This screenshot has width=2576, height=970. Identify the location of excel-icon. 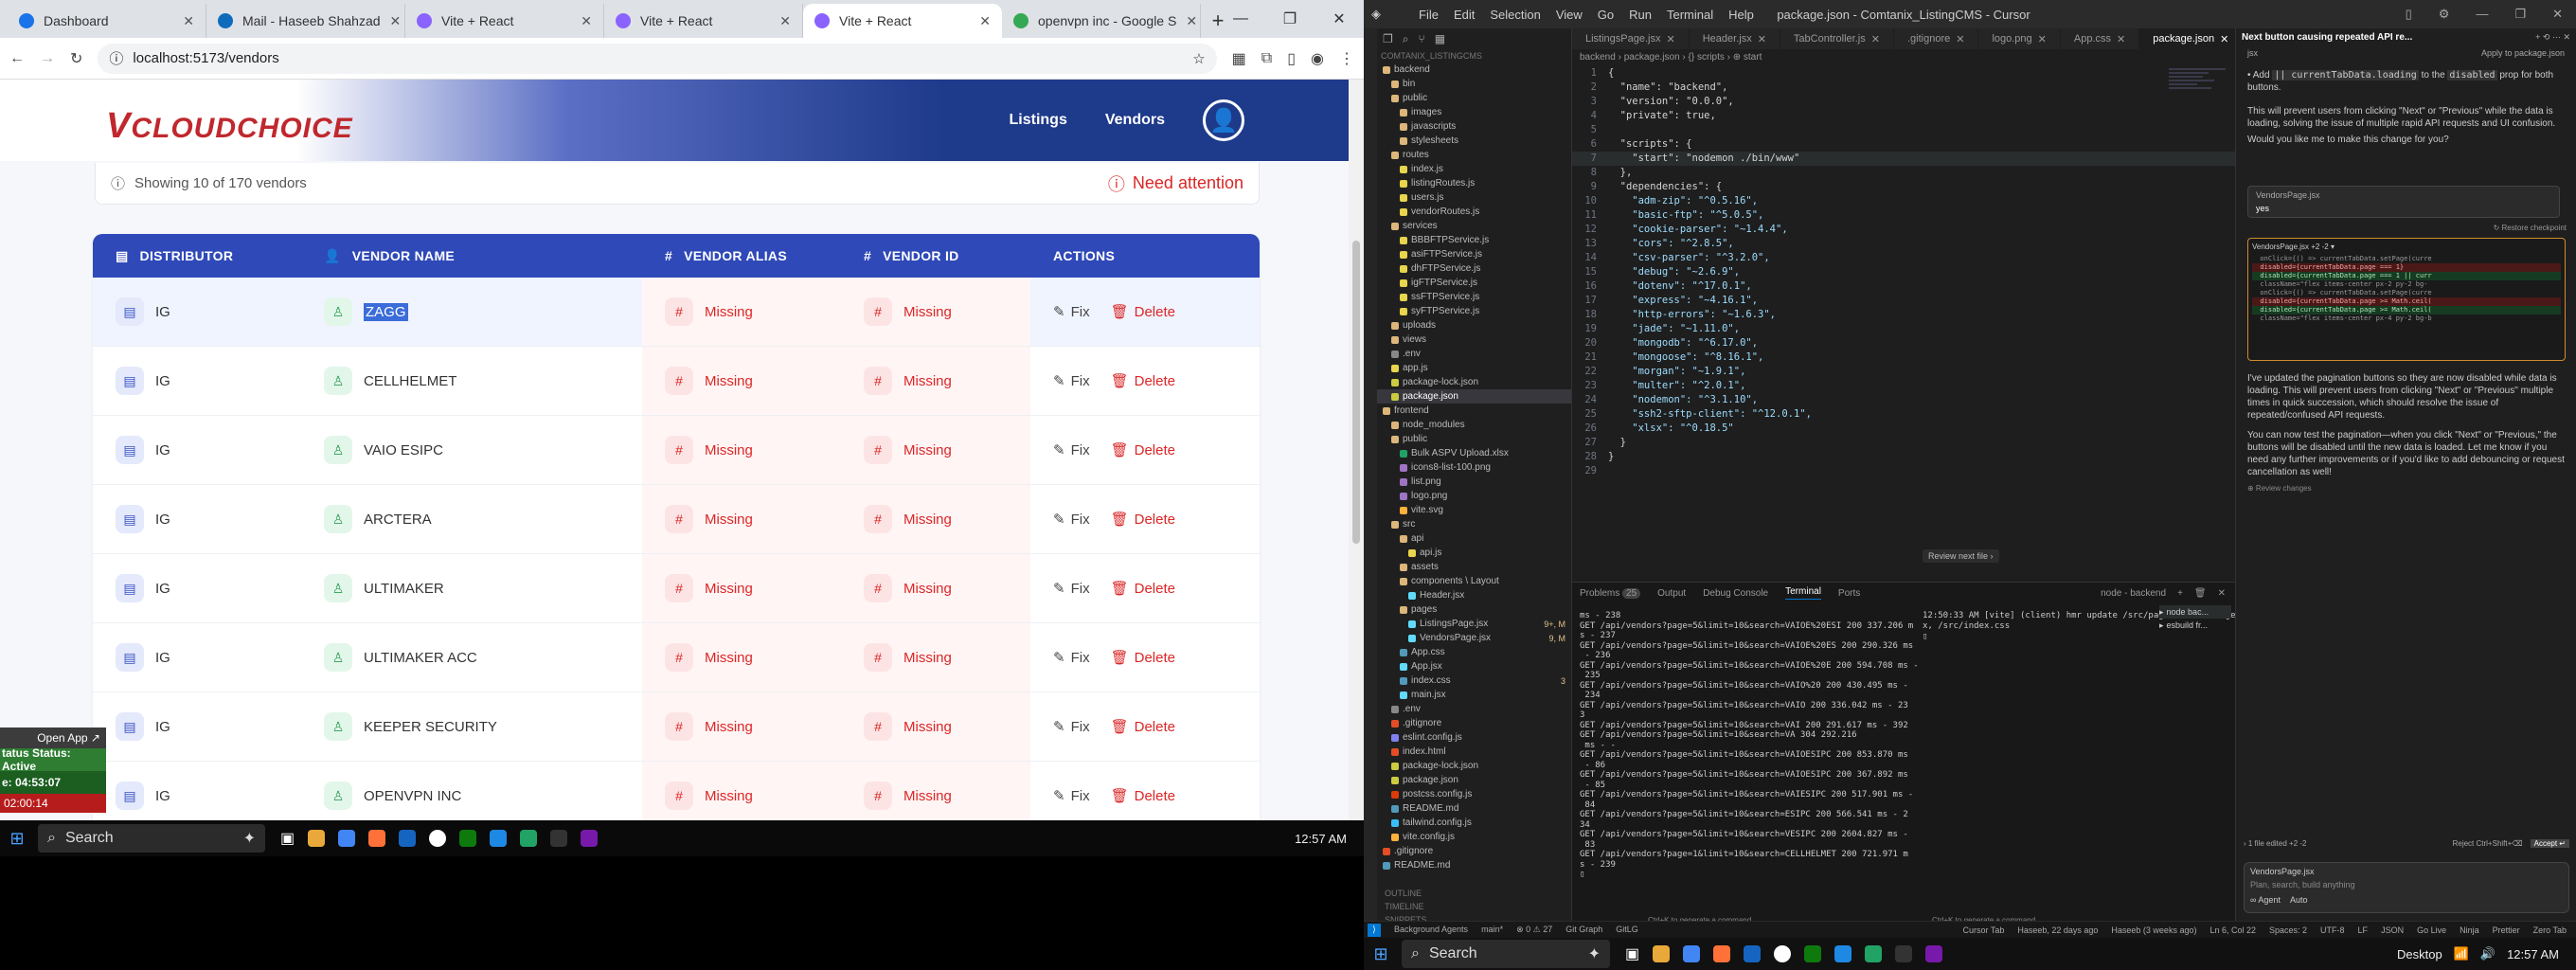
(529, 838).